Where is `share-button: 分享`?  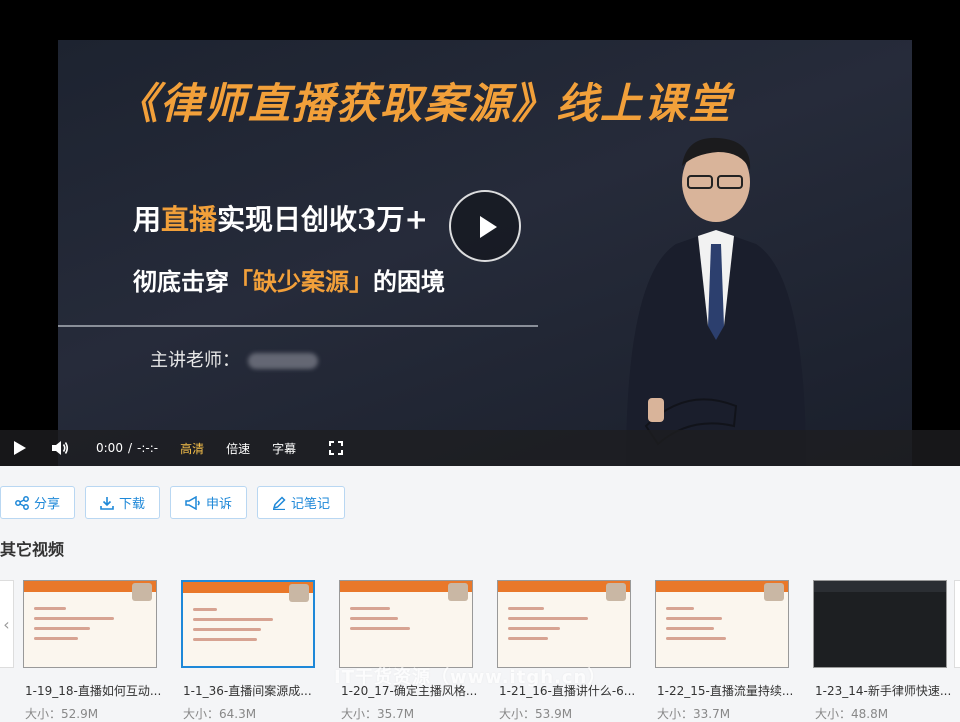
share-button: 分享 is located at coordinates (38, 502).